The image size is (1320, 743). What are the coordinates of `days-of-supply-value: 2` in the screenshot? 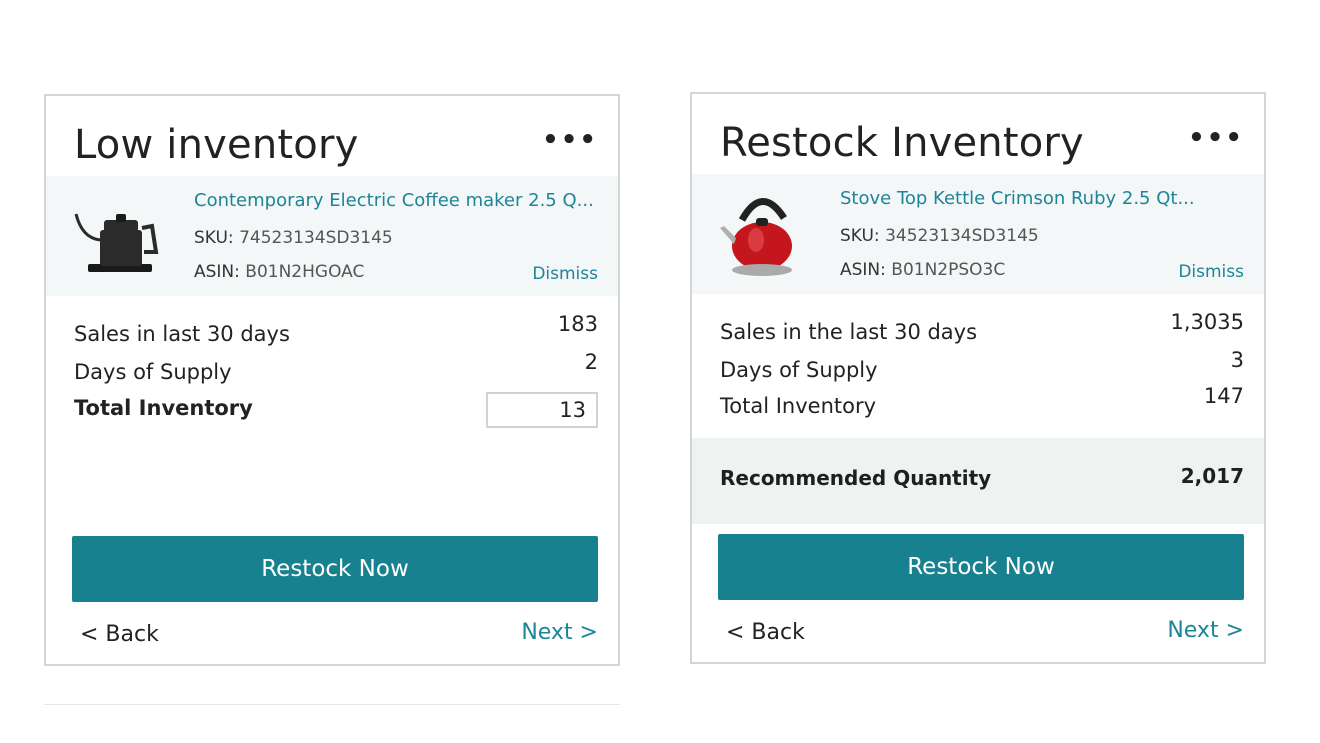 It's located at (591, 362).